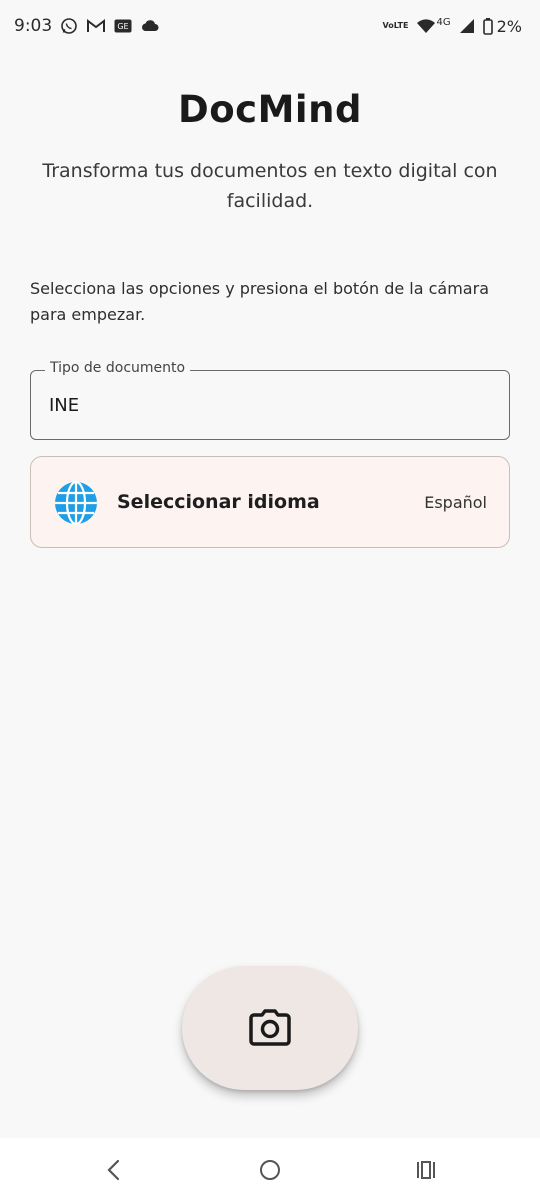  Describe the element at coordinates (388, 25) in the screenshot. I see `volte-top-text: Vo` at that location.